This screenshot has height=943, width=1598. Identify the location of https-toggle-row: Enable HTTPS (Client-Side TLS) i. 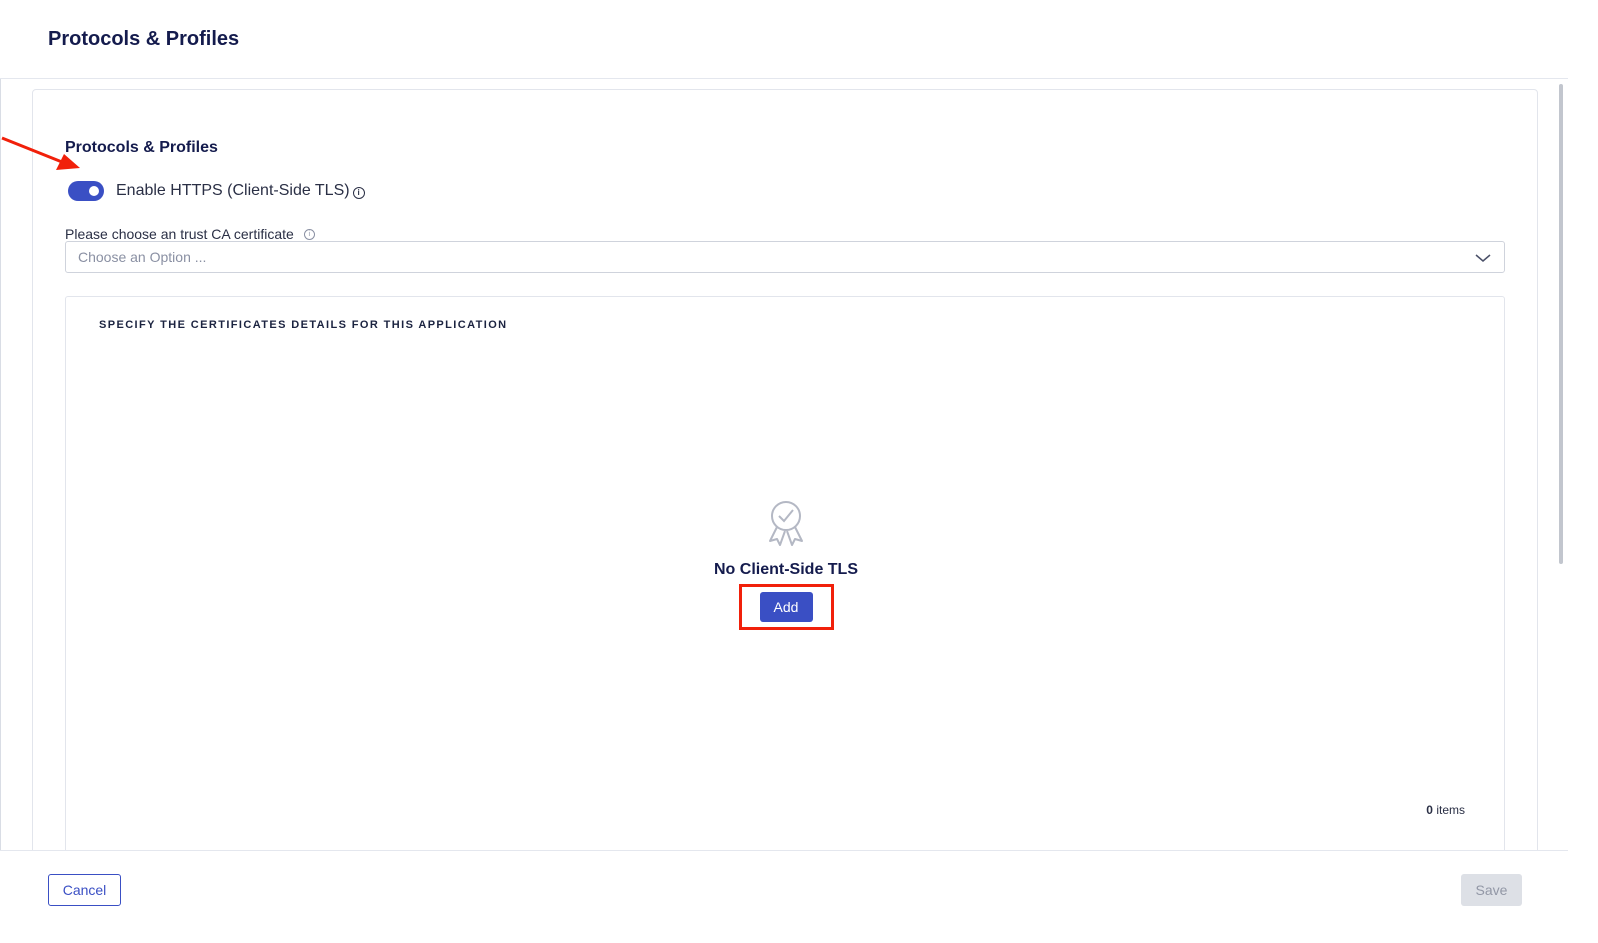
(216, 191).